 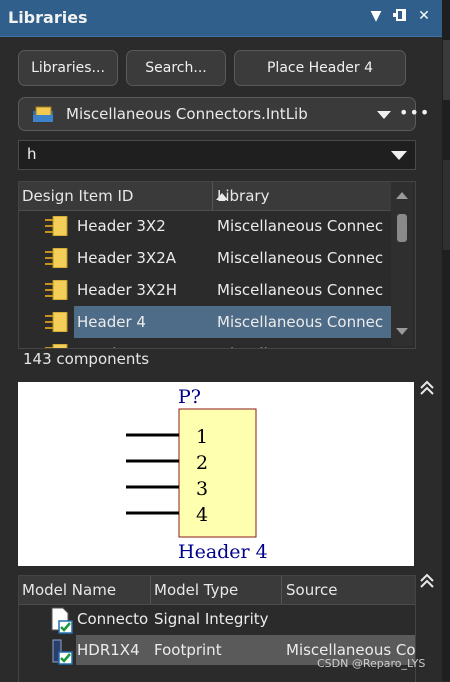 What do you see at coordinates (62, 620) in the screenshot?
I see `signal-integrity-model-icon` at bounding box center [62, 620].